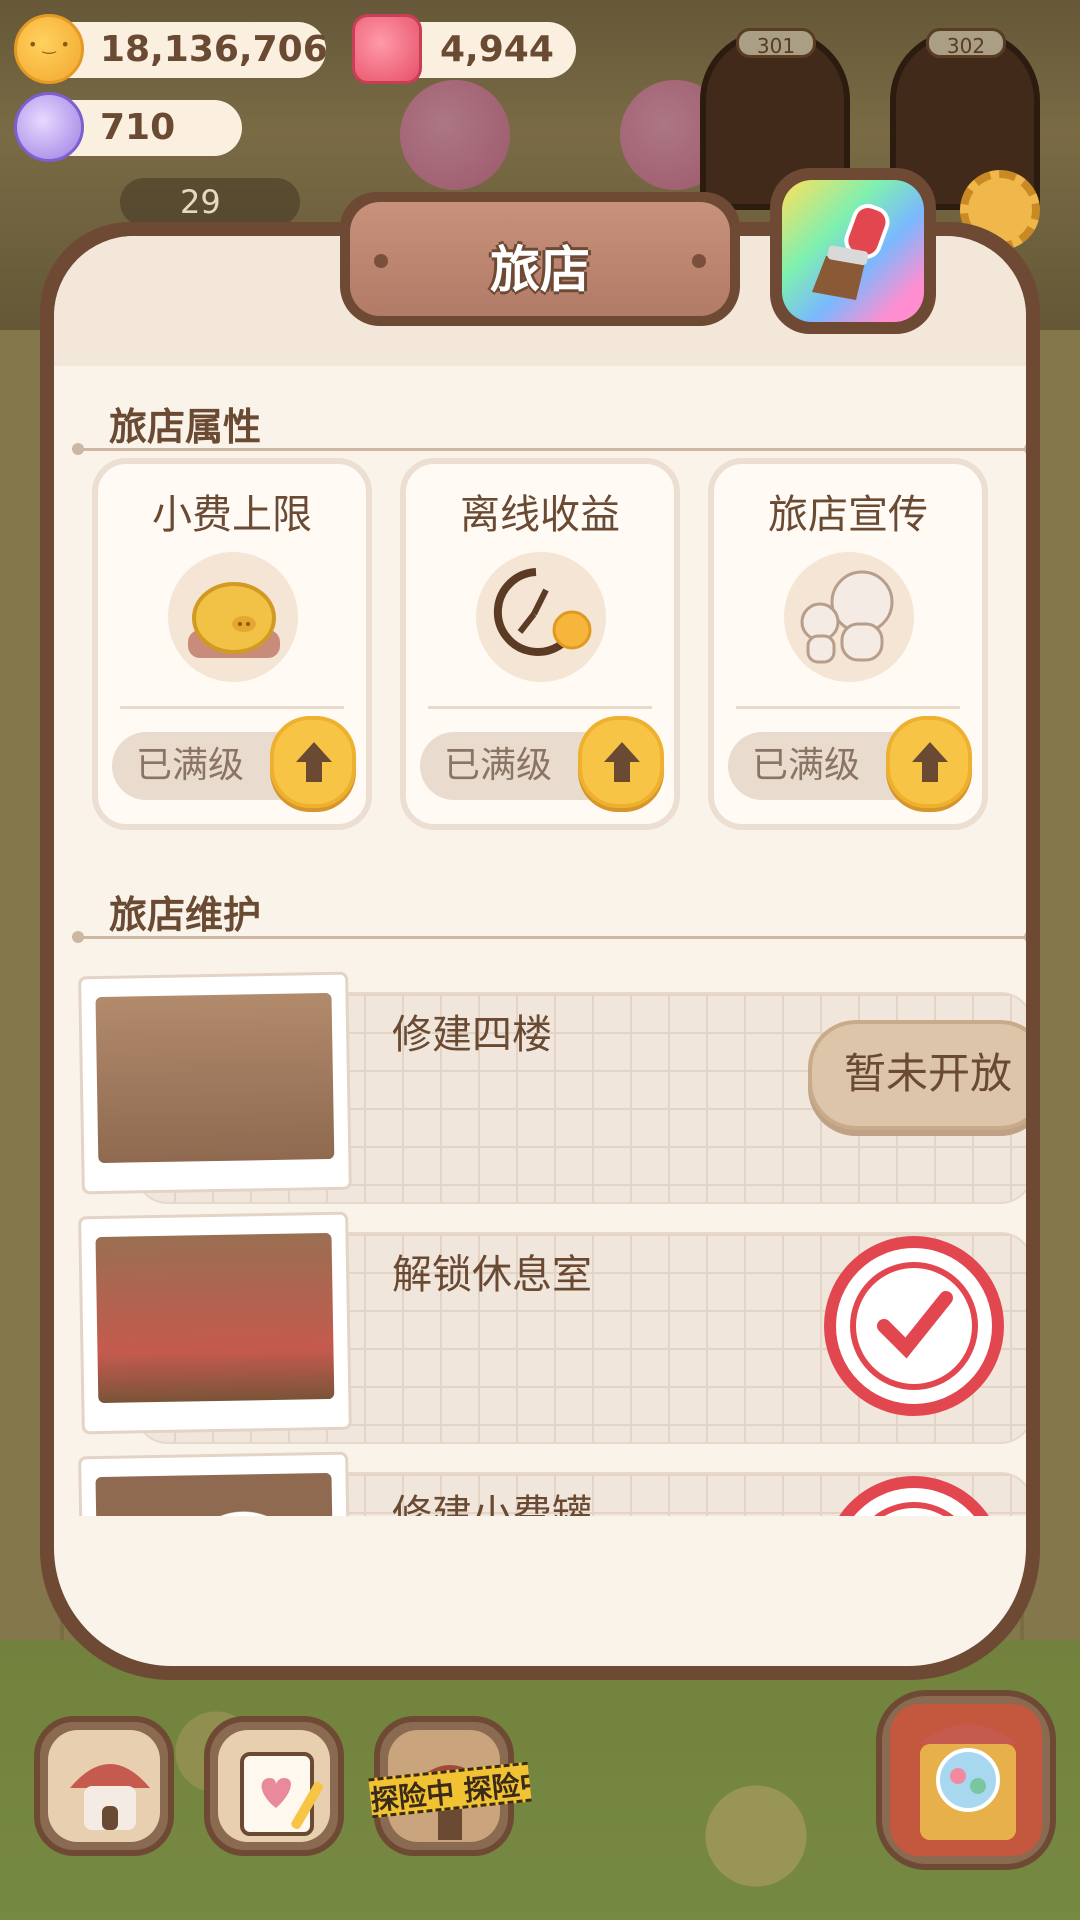 The image size is (1080, 1920). I want to click on attribute-card-offline-income: 离线收益 已满级, so click(540, 644).